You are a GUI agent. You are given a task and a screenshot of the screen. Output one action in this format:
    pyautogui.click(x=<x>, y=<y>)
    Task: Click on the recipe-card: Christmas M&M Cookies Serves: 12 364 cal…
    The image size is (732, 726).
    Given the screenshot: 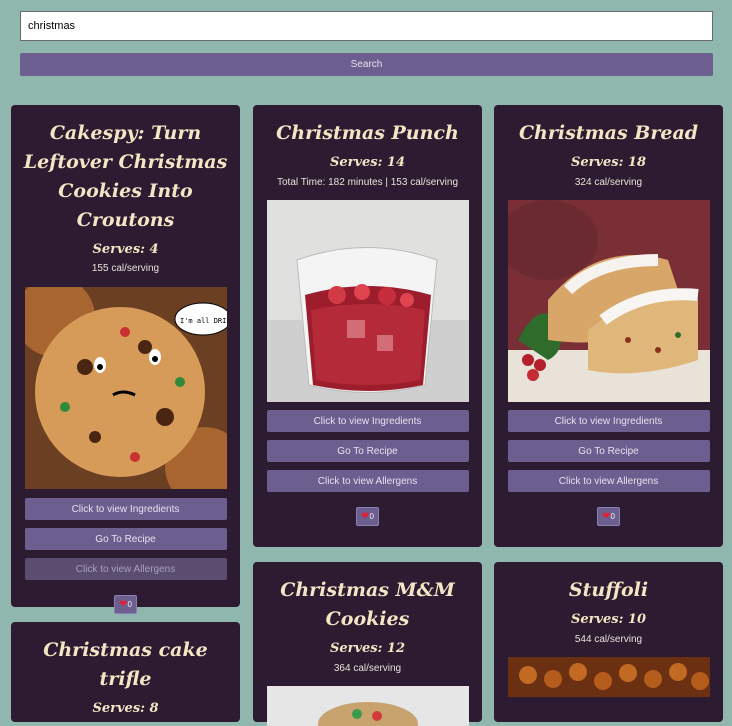 What is the action you would take?
    pyautogui.click(x=367, y=644)
    